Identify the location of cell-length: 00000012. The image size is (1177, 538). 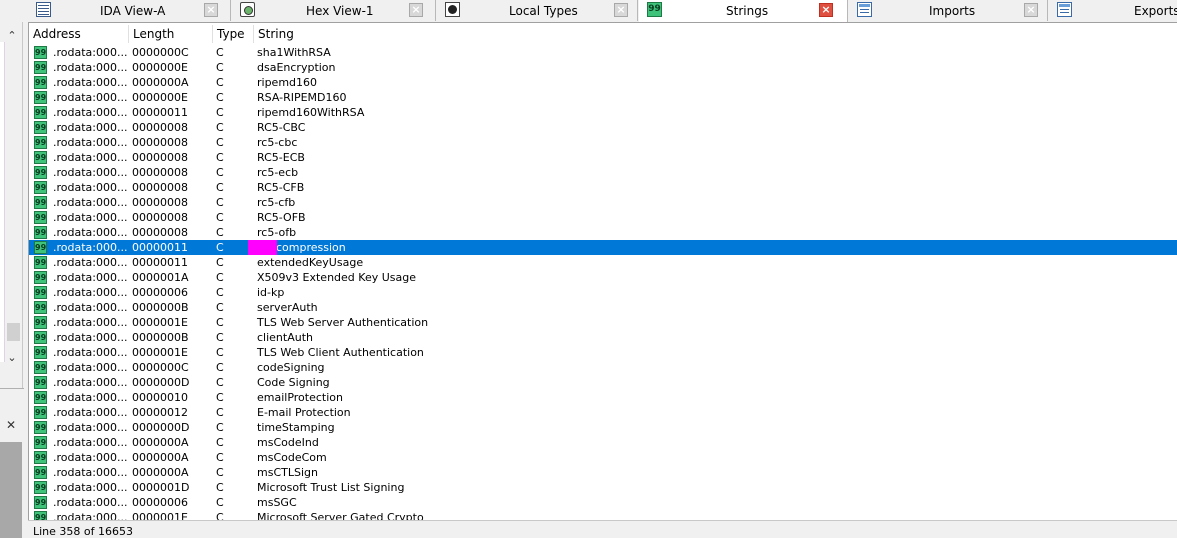
(160, 412).